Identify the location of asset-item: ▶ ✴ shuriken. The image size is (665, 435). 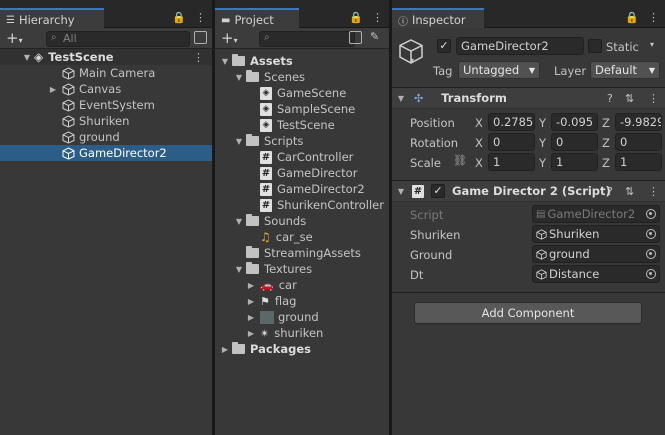
(302, 333).